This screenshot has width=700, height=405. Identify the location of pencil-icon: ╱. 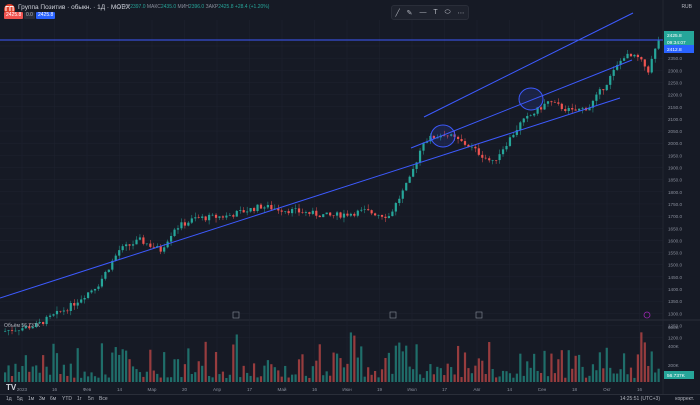
(397, 13).